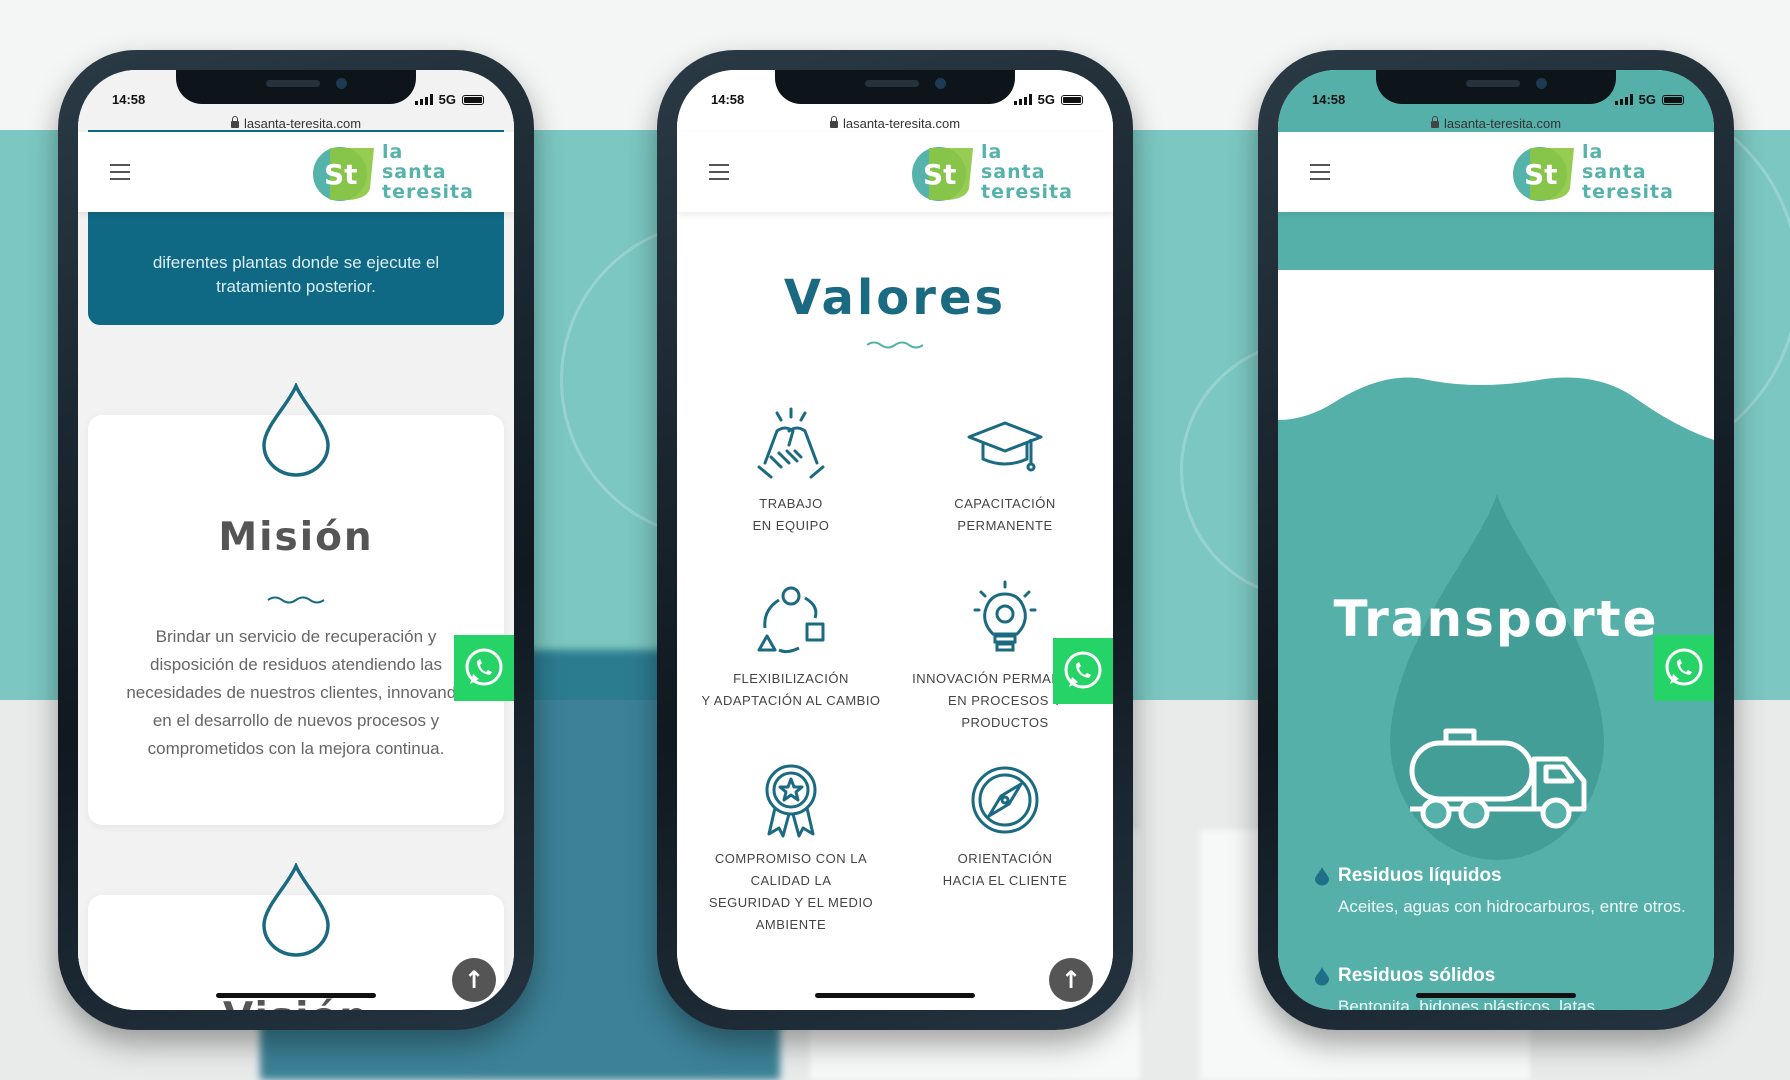  What do you see at coordinates (1498, 778) in the screenshot?
I see `tanker-truck-icon` at bounding box center [1498, 778].